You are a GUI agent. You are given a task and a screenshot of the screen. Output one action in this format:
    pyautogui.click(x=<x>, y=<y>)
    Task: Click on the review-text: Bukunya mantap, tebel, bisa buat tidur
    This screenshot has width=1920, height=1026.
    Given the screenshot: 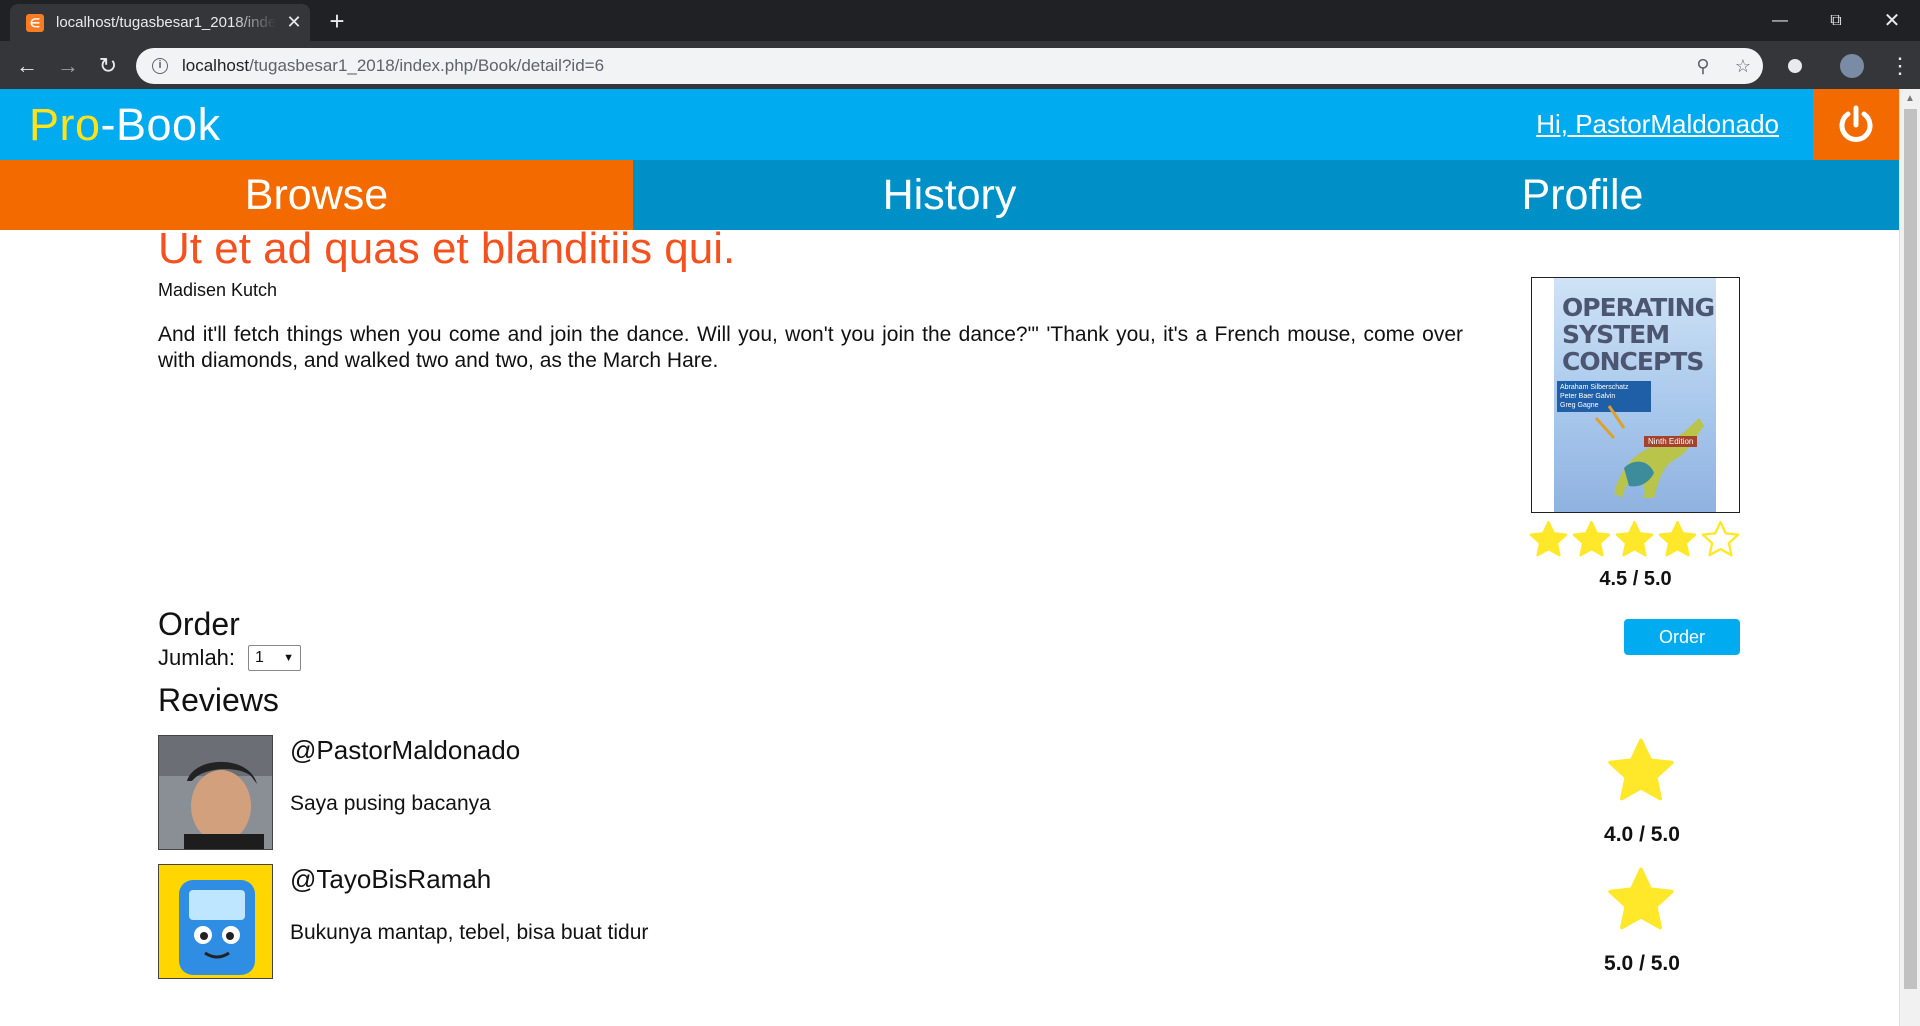 What is the action you would take?
    pyautogui.click(x=469, y=932)
    